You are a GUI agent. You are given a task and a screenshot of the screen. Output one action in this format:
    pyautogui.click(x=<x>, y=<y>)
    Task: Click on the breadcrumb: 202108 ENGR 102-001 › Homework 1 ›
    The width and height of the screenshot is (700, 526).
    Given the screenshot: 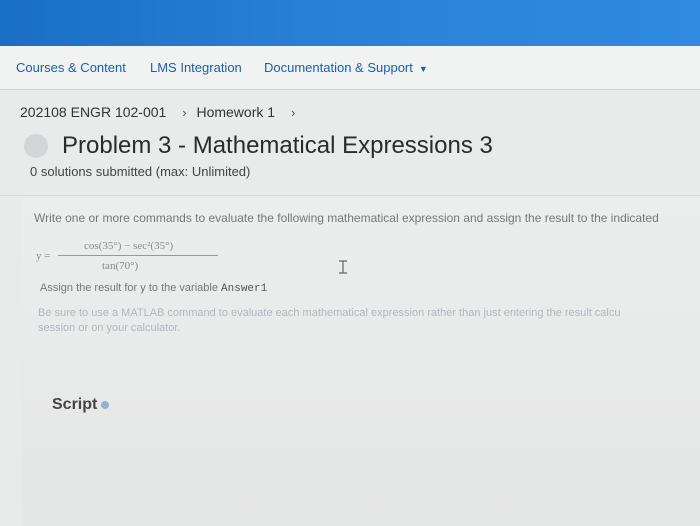 What is the action you would take?
    pyautogui.click(x=160, y=112)
    